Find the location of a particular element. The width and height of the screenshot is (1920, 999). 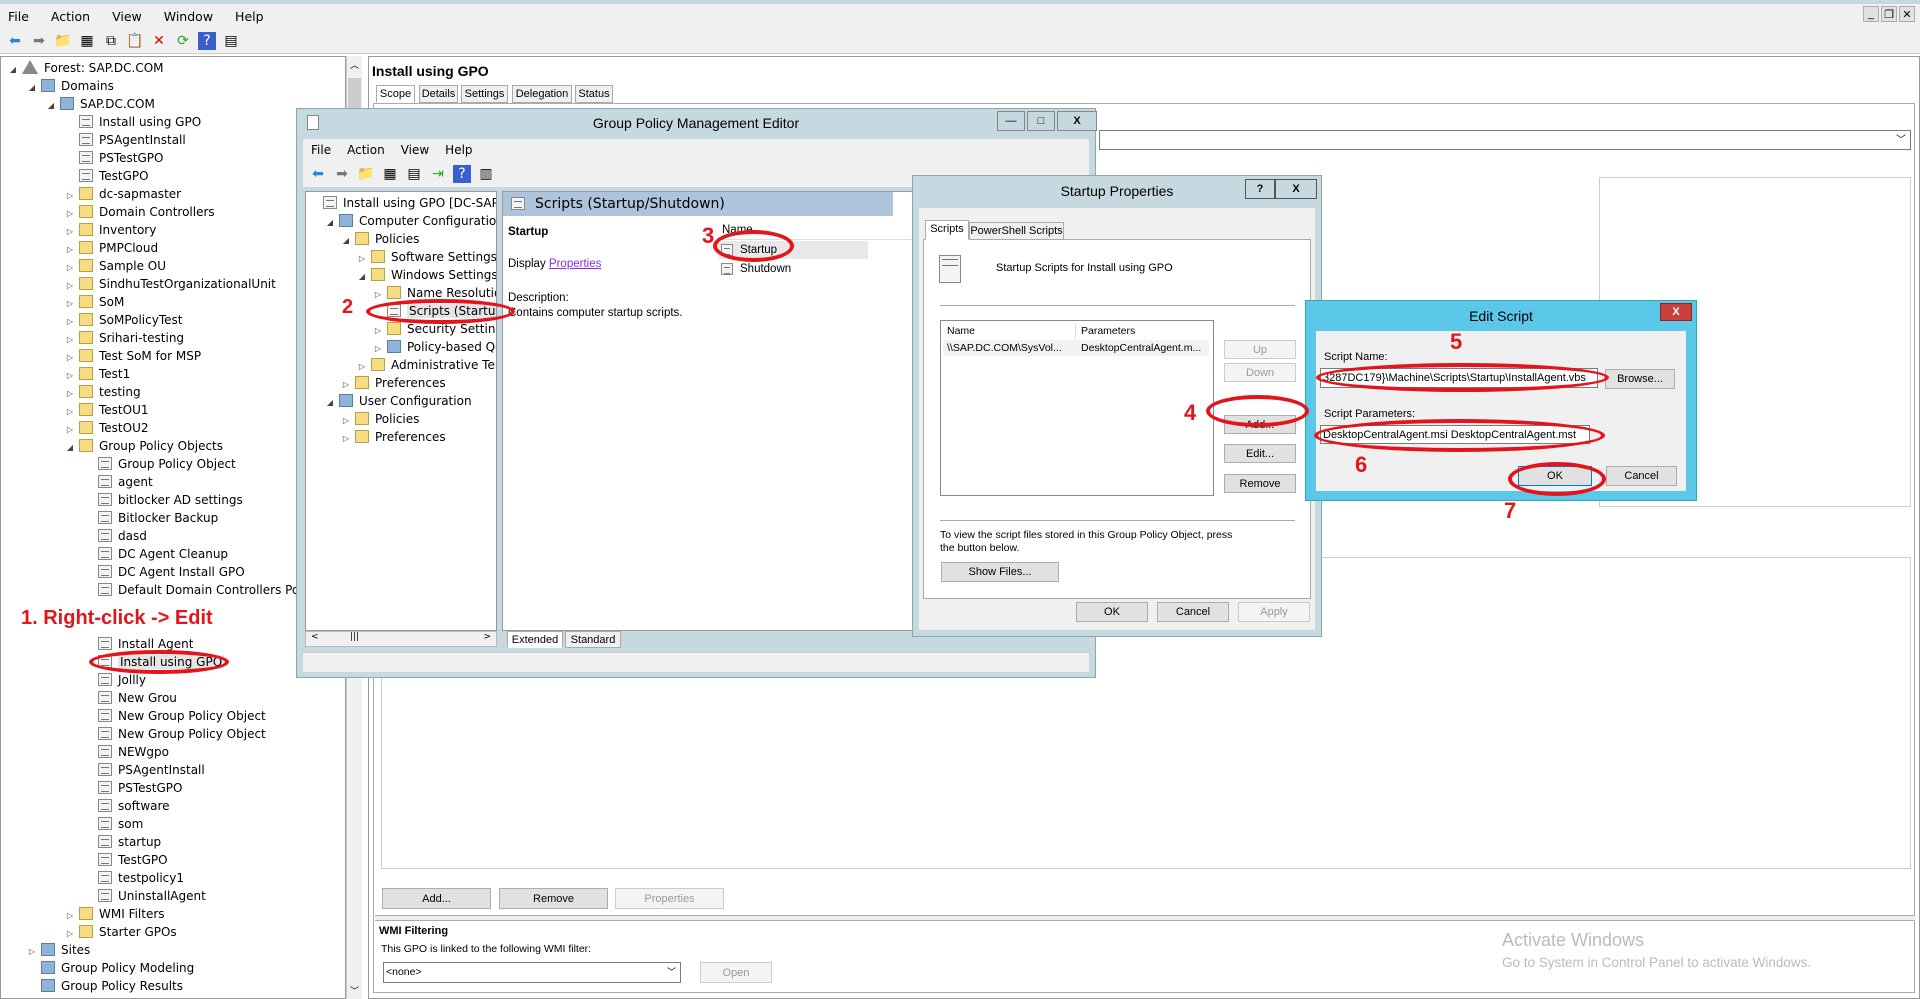

startup-close-button: X is located at coordinates (1296, 189).